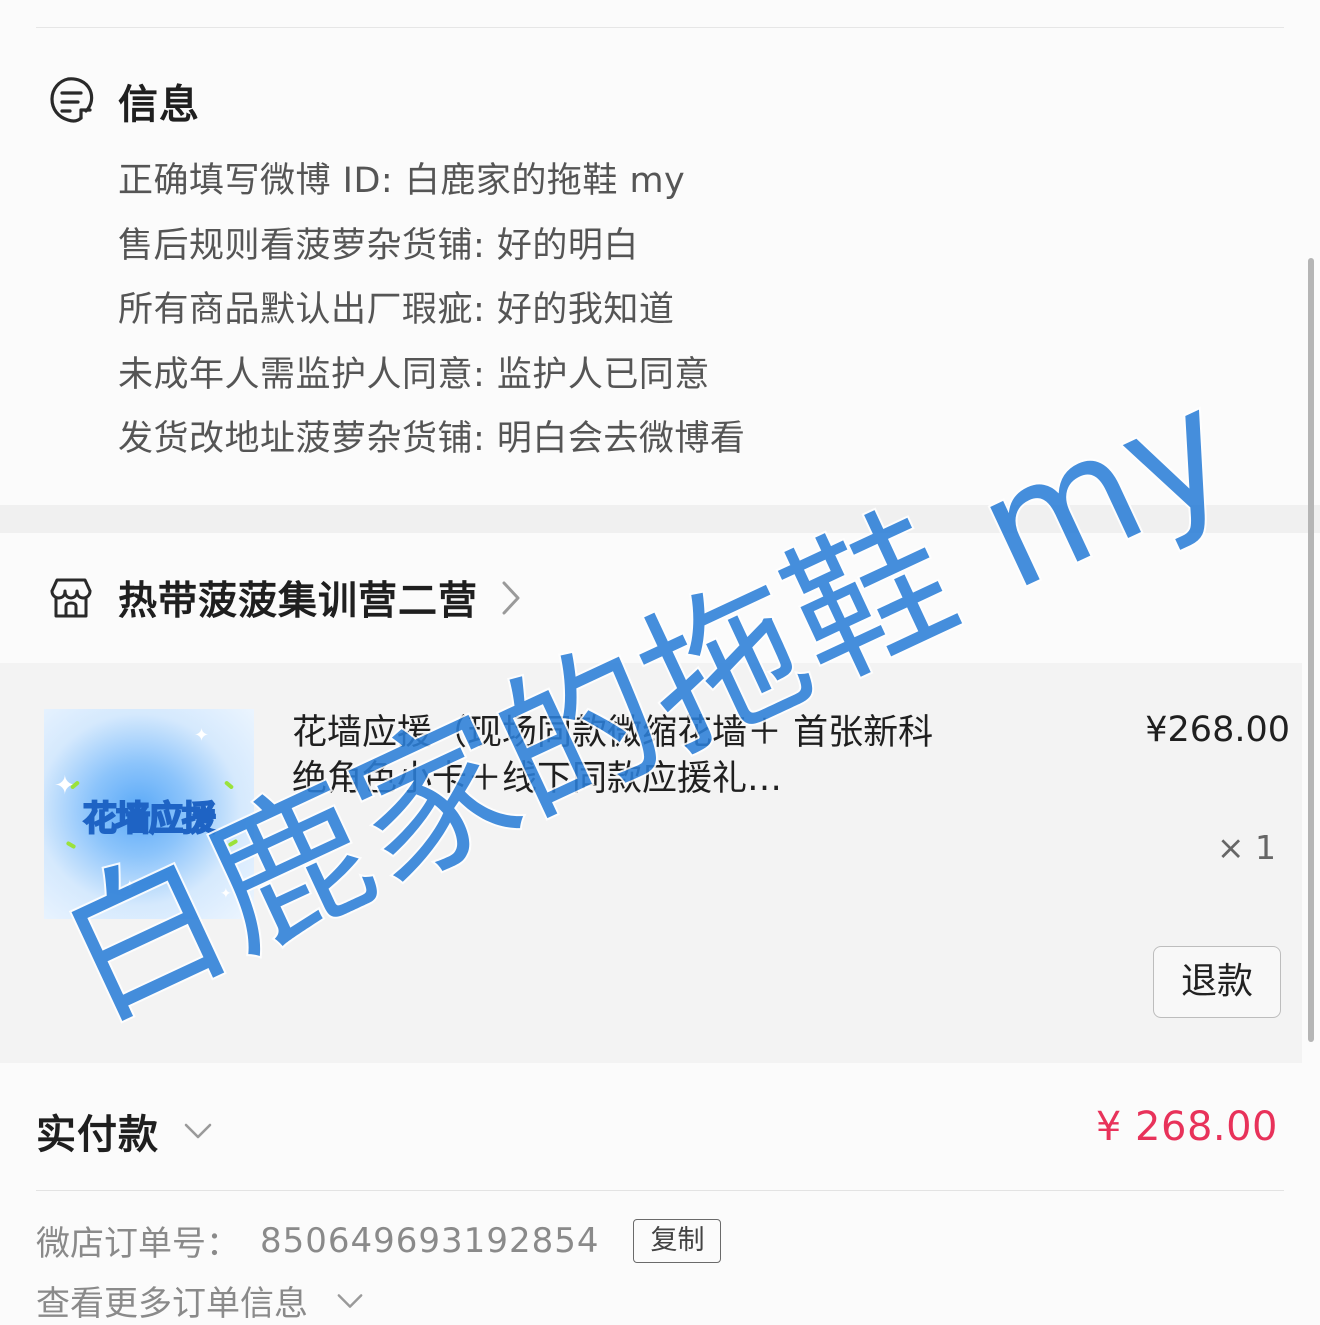 The width and height of the screenshot is (1320, 1325). What do you see at coordinates (1217, 730) in the screenshot?
I see `product-price: ¥268.00` at bounding box center [1217, 730].